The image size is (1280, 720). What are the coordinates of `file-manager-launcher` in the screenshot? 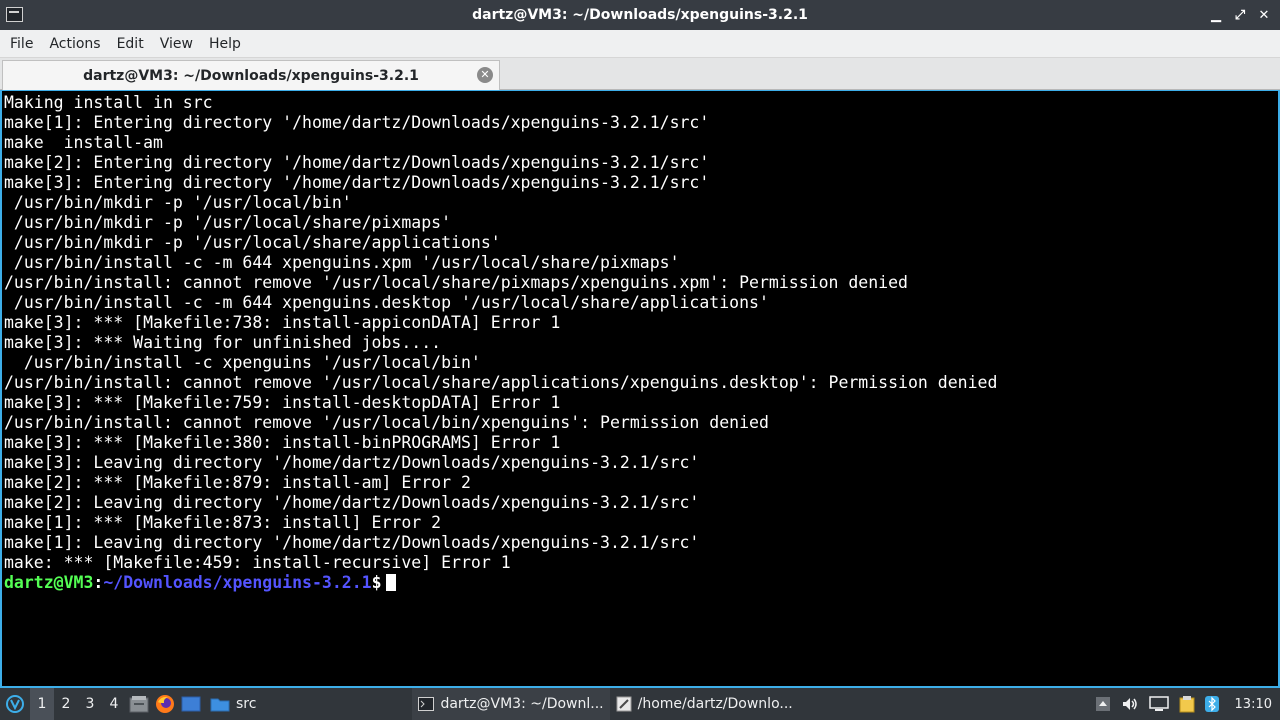 It's located at (139, 704).